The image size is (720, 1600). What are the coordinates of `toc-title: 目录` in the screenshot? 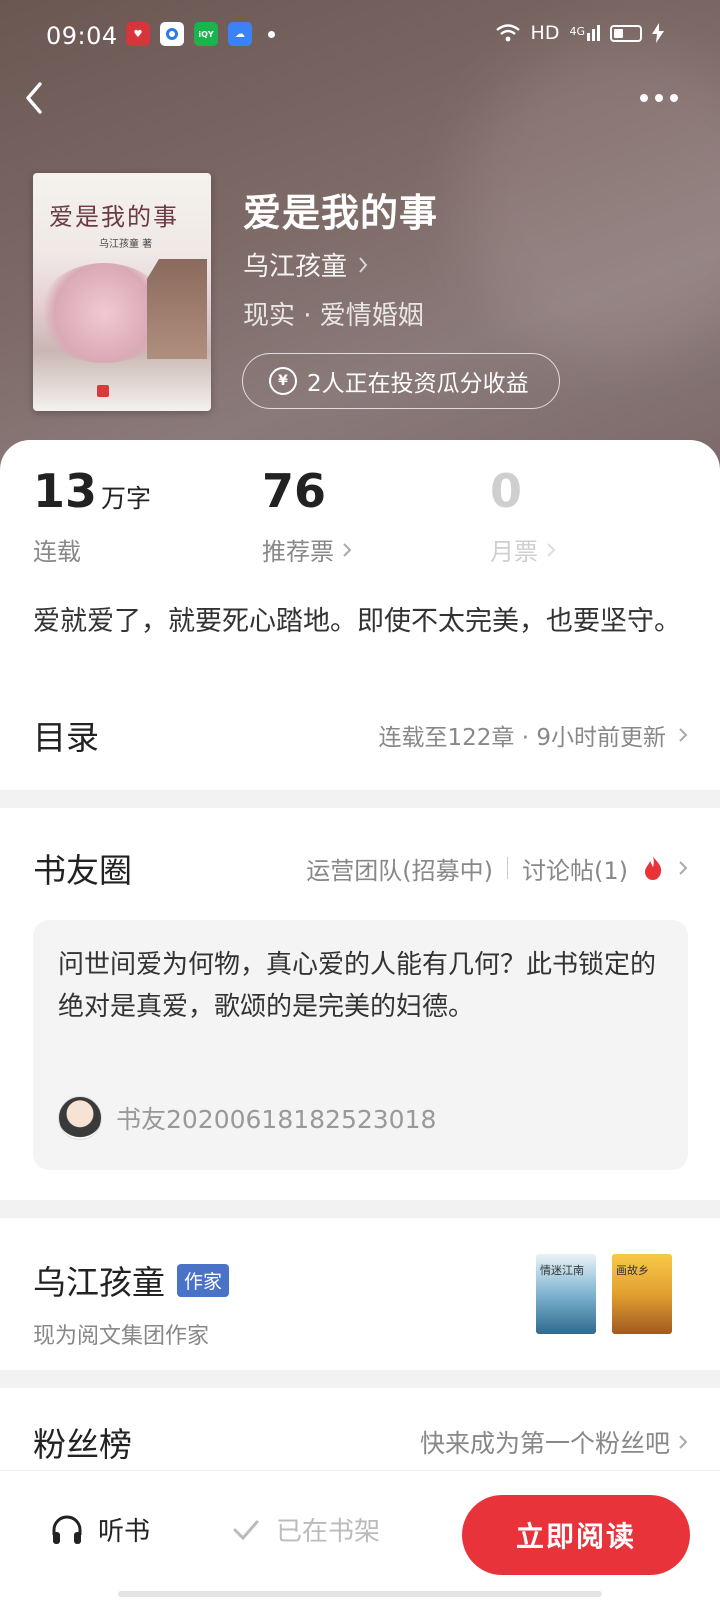 It's located at (66, 737).